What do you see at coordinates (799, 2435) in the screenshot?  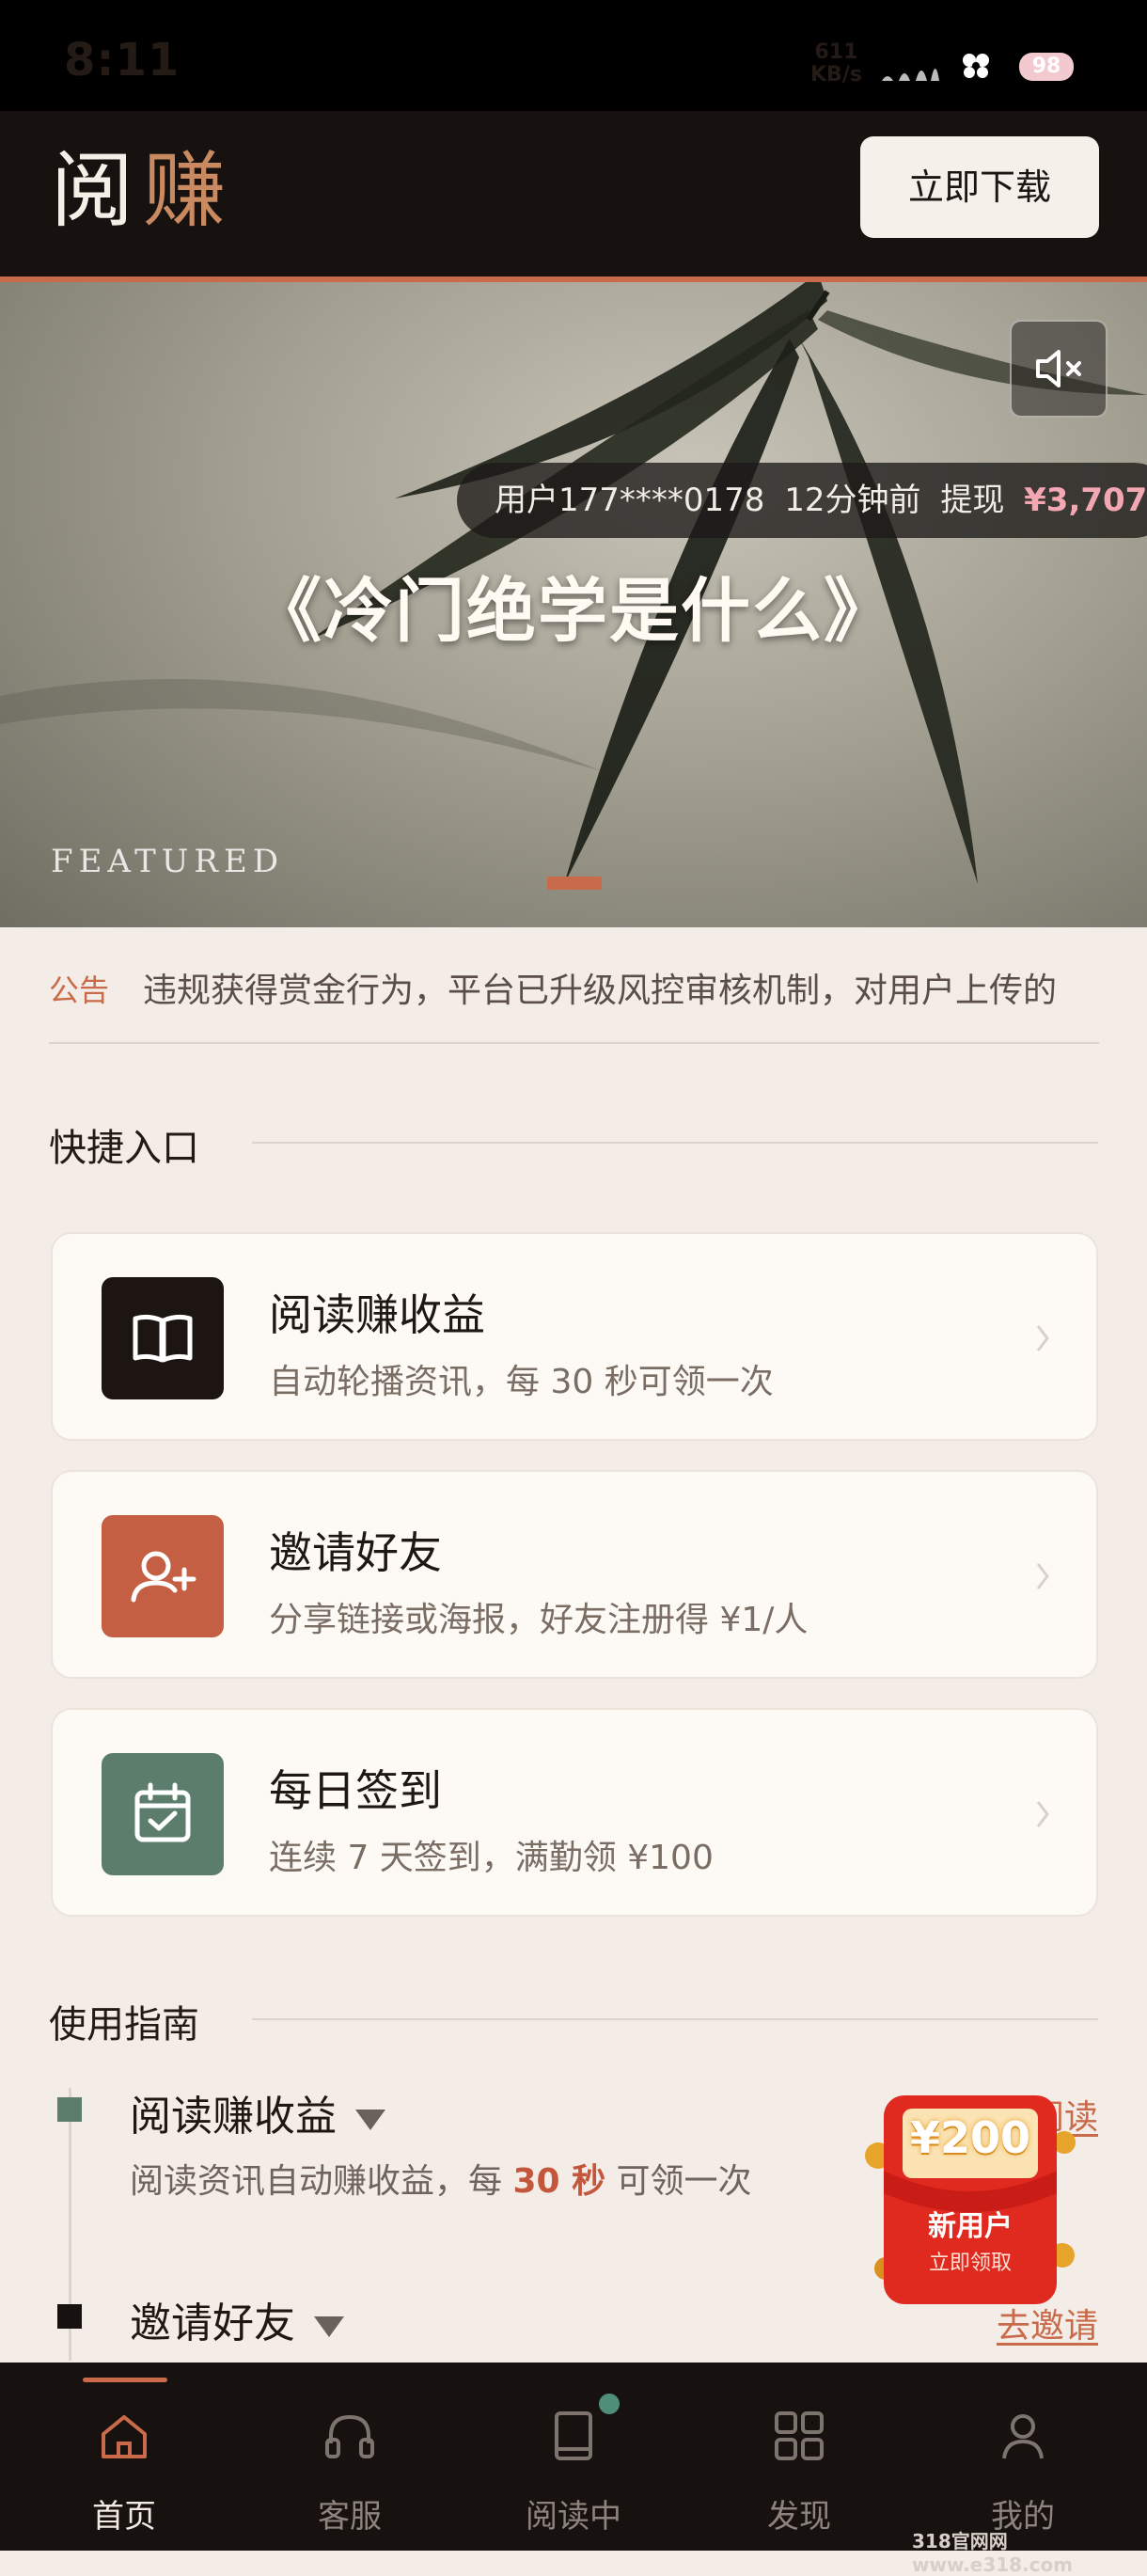 I see `grid-icon` at bounding box center [799, 2435].